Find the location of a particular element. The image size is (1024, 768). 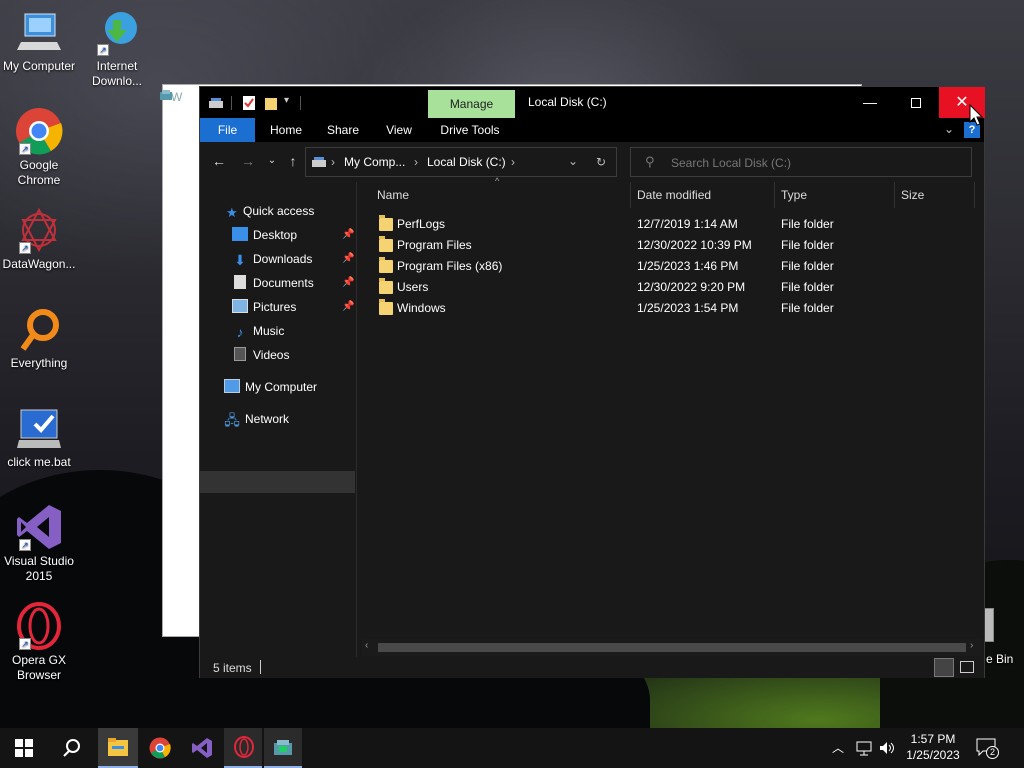

scrollbar-thumb is located at coordinates (672, 647).